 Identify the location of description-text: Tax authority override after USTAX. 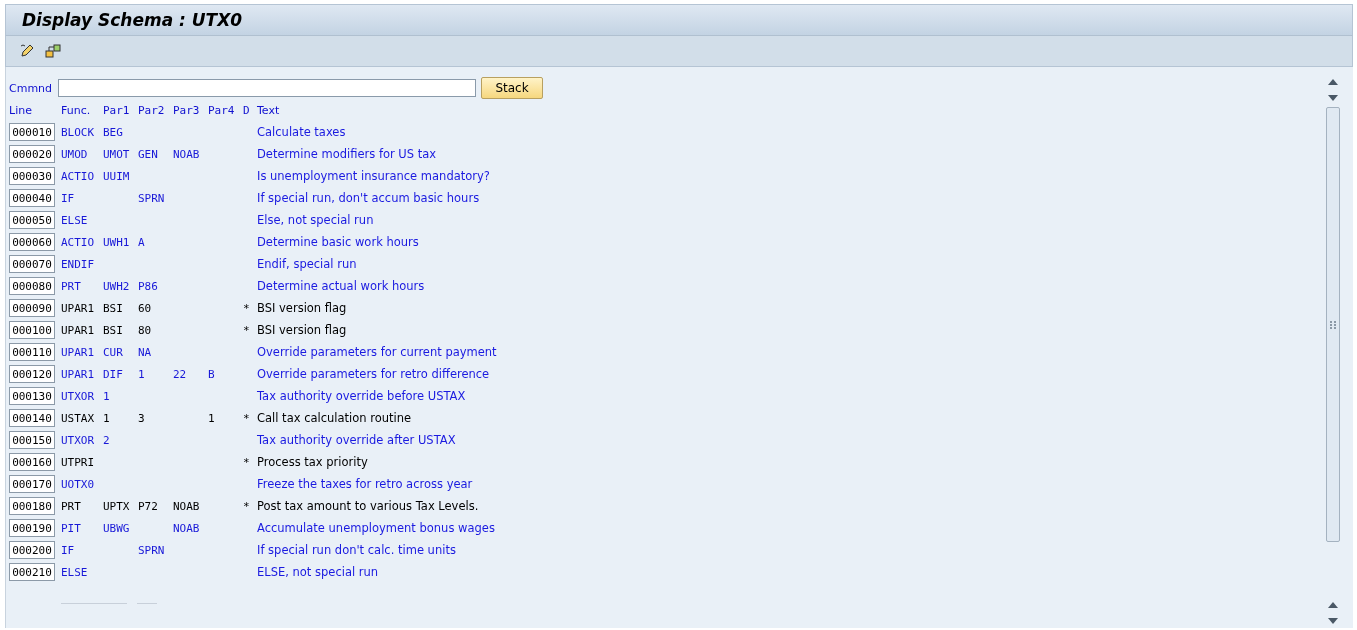
(357, 440).